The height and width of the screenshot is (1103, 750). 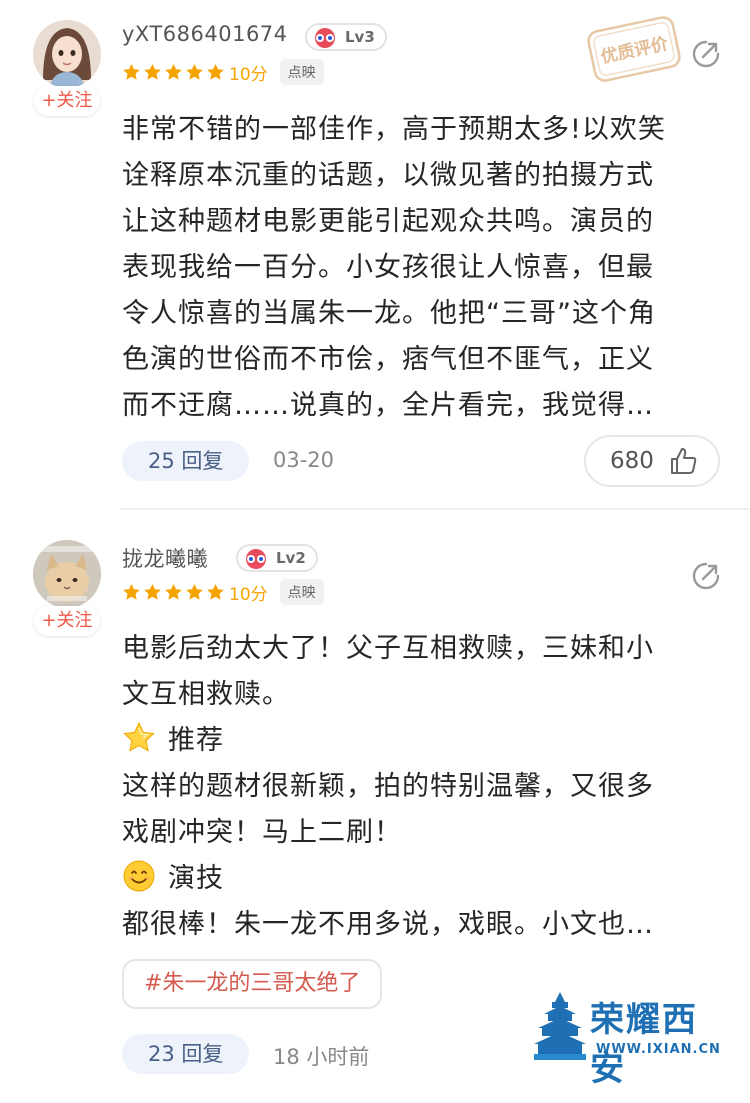 What do you see at coordinates (139, 736) in the screenshot?
I see `star-emoji-icon` at bounding box center [139, 736].